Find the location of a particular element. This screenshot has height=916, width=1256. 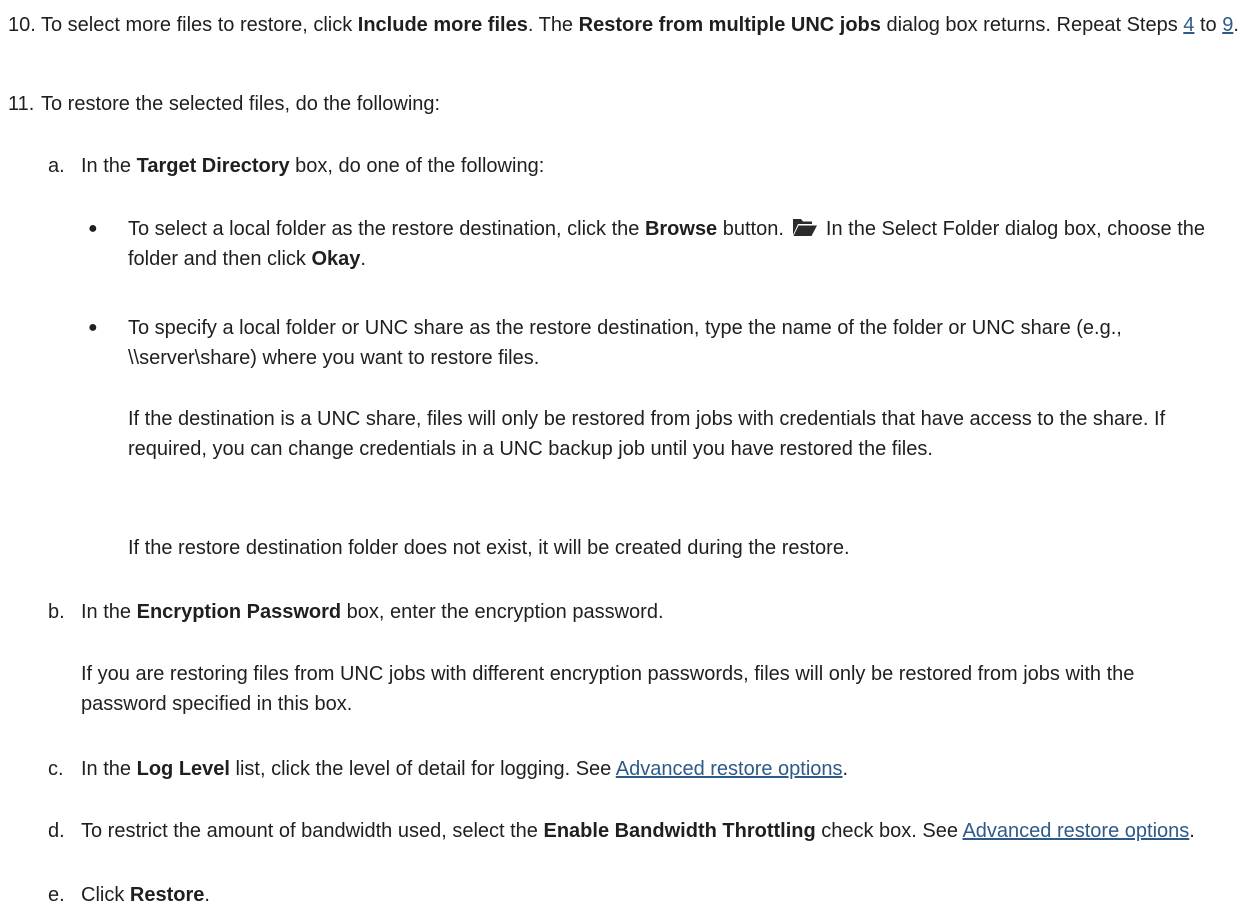

include-more-files-label: Include more files is located at coordinates (442, 25).